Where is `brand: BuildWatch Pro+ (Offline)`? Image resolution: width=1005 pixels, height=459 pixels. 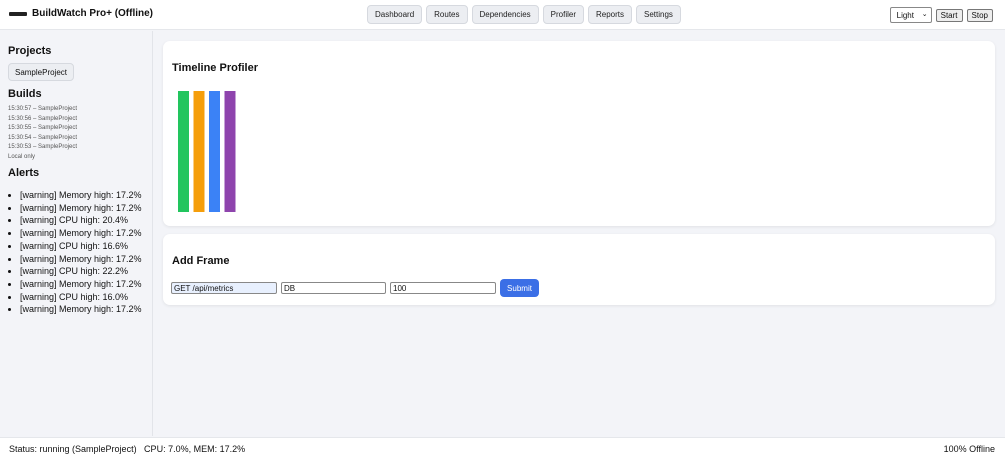
brand: BuildWatch Pro+ (Offline) is located at coordinates (81, 13).